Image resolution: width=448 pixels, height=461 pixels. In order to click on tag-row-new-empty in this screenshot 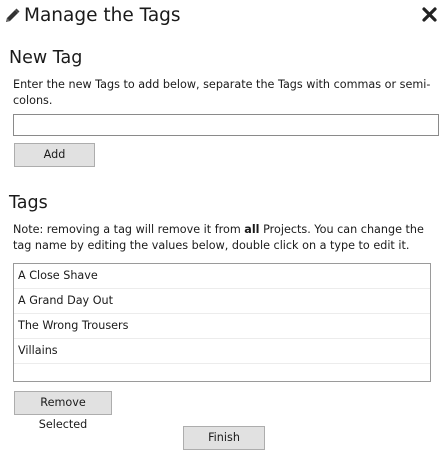, I will do `click(222, 372)`.